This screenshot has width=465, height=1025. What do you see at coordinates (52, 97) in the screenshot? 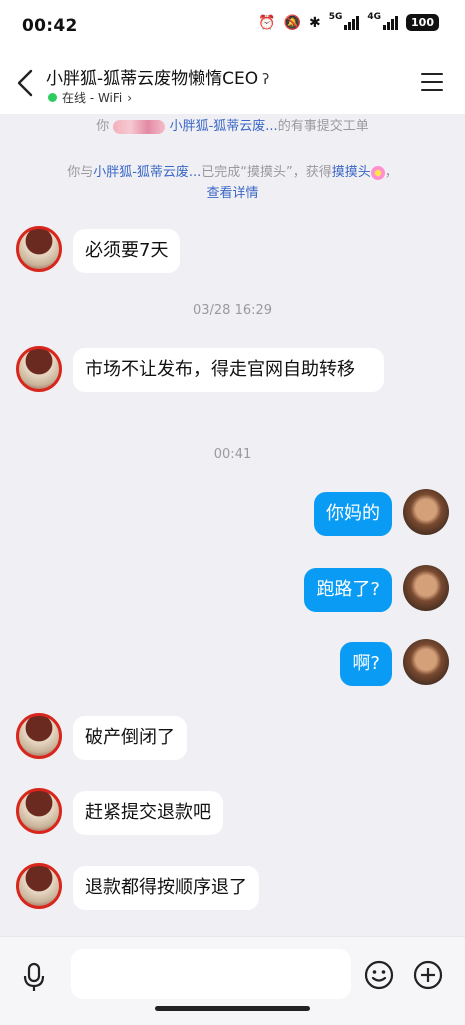
I see `online-dot-icon` at bounding box center [52, 97].